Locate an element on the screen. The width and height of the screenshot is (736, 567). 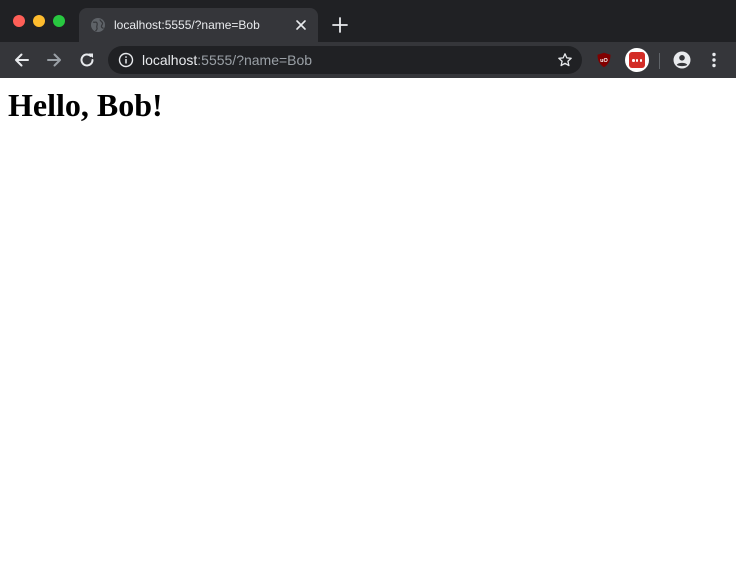
toolbar: localhost:5555/?name=Bob uO is located at coordinates (368, 60).